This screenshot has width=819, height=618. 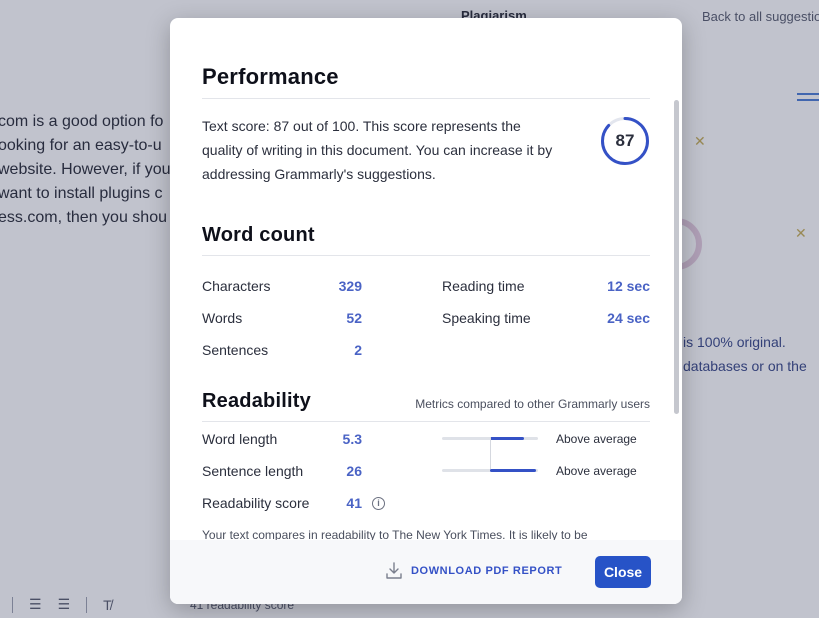 I want to click on speaking-time-value: 24 sec, so click(x=628, y=318).